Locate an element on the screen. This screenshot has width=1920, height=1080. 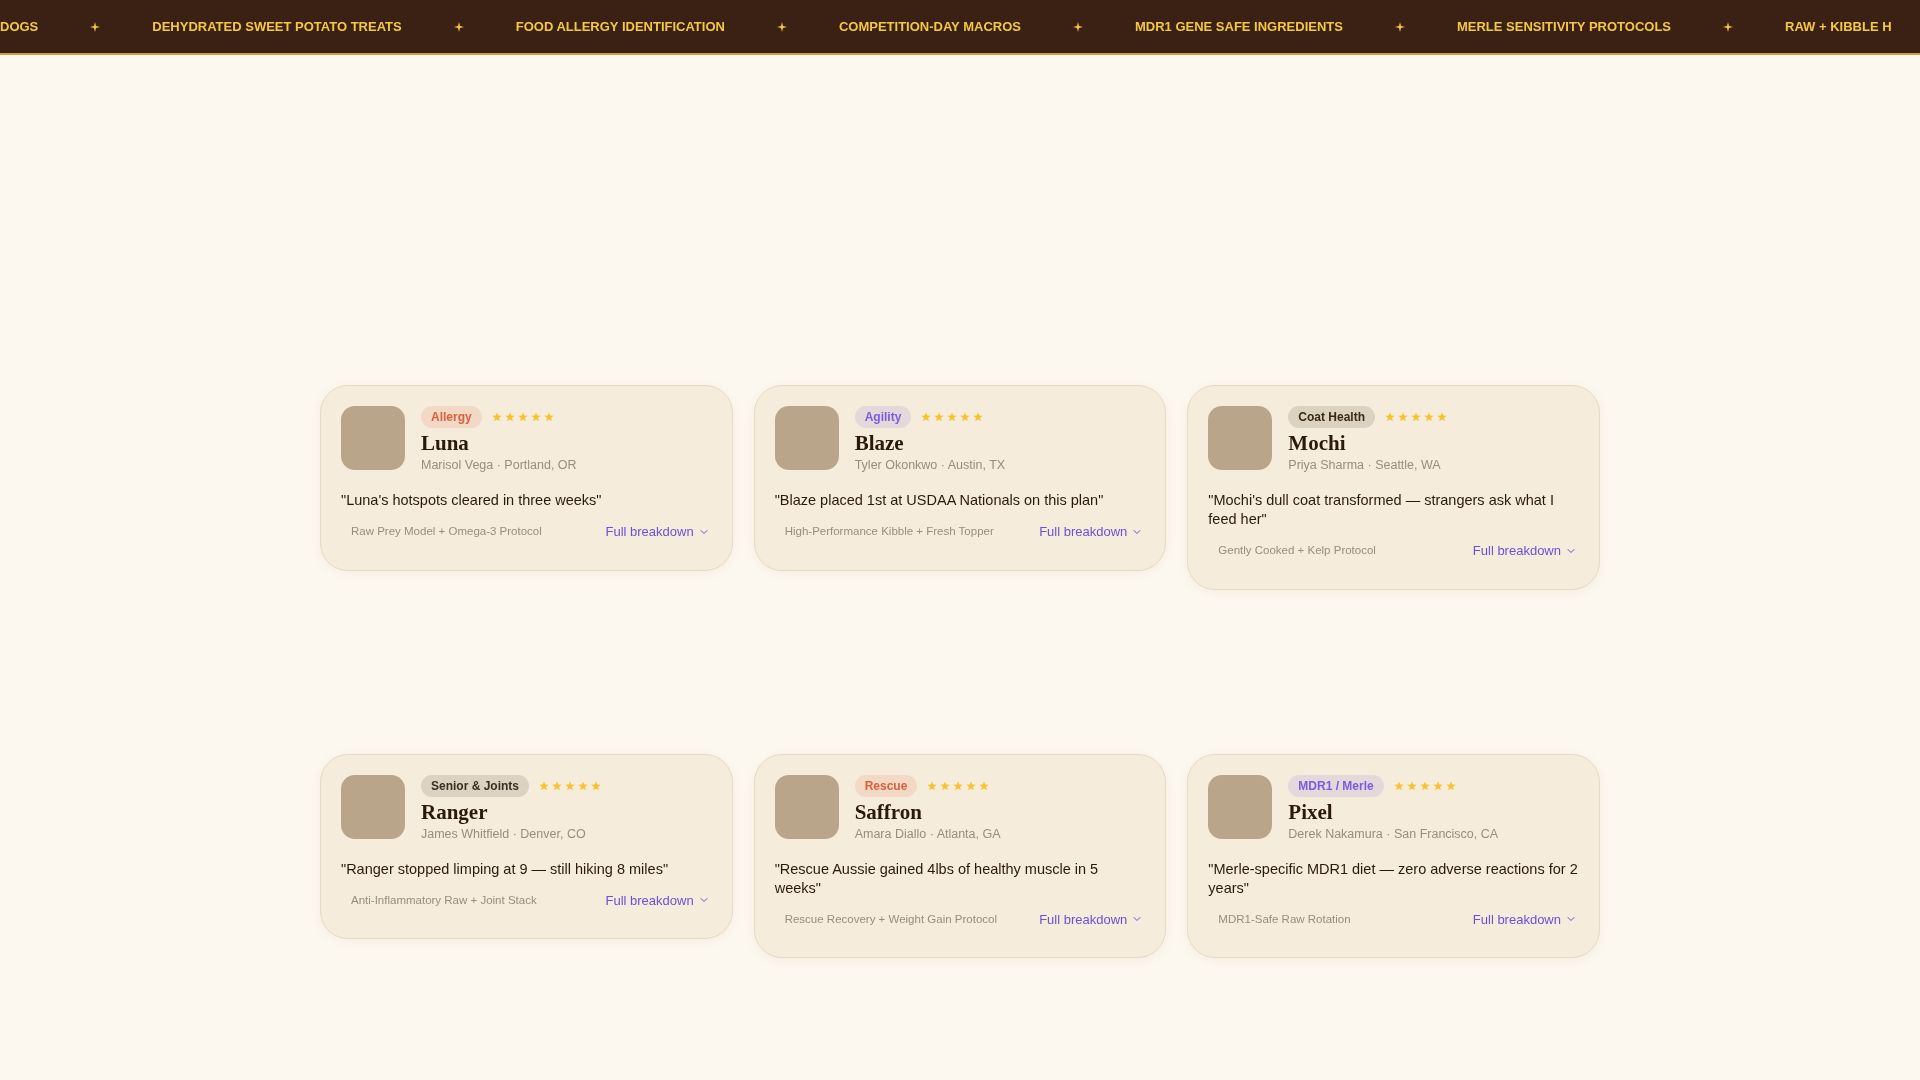
category-tag: Coat Health is located at coordinates (1331, 417).